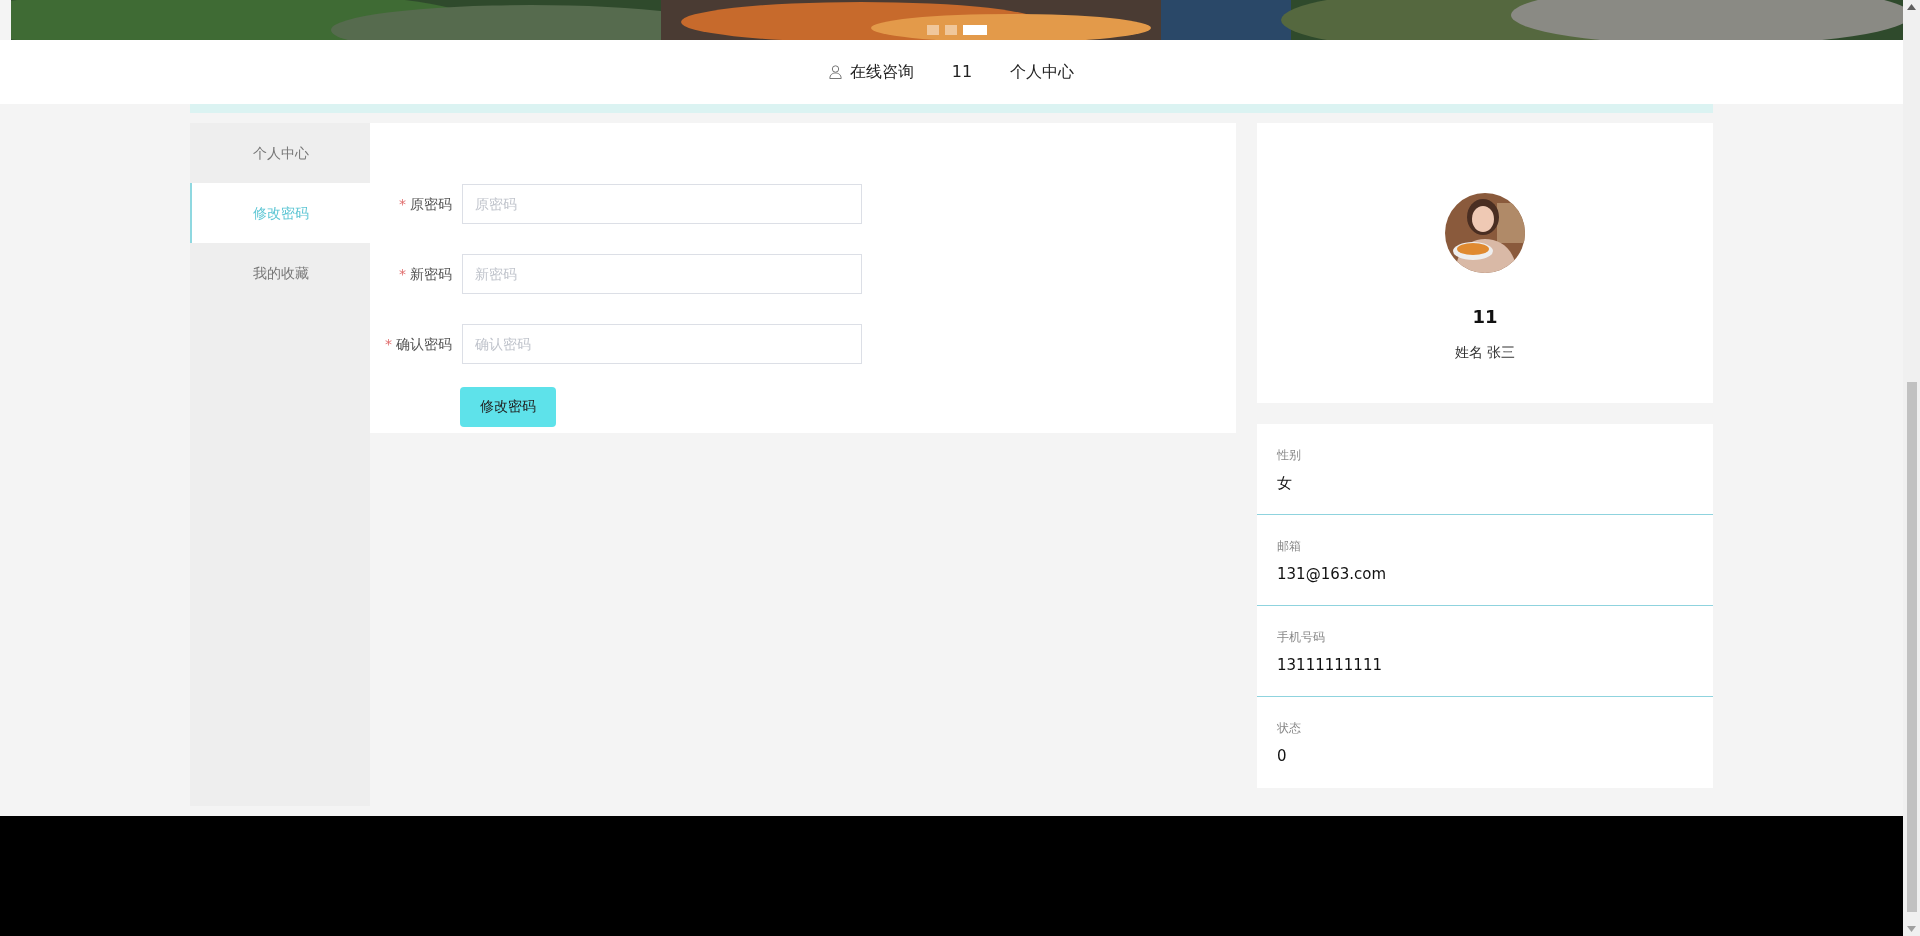  Describe the element at coordinates (1911, 7) in the screenshot. I see `scroll-up-icon` at that location.